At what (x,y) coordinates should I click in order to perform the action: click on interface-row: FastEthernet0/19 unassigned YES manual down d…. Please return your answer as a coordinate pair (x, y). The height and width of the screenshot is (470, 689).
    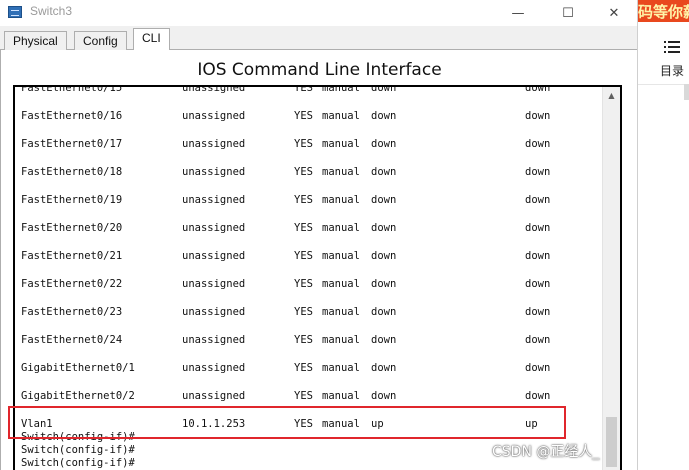
    Looking at the image, I should click on (311, 207).